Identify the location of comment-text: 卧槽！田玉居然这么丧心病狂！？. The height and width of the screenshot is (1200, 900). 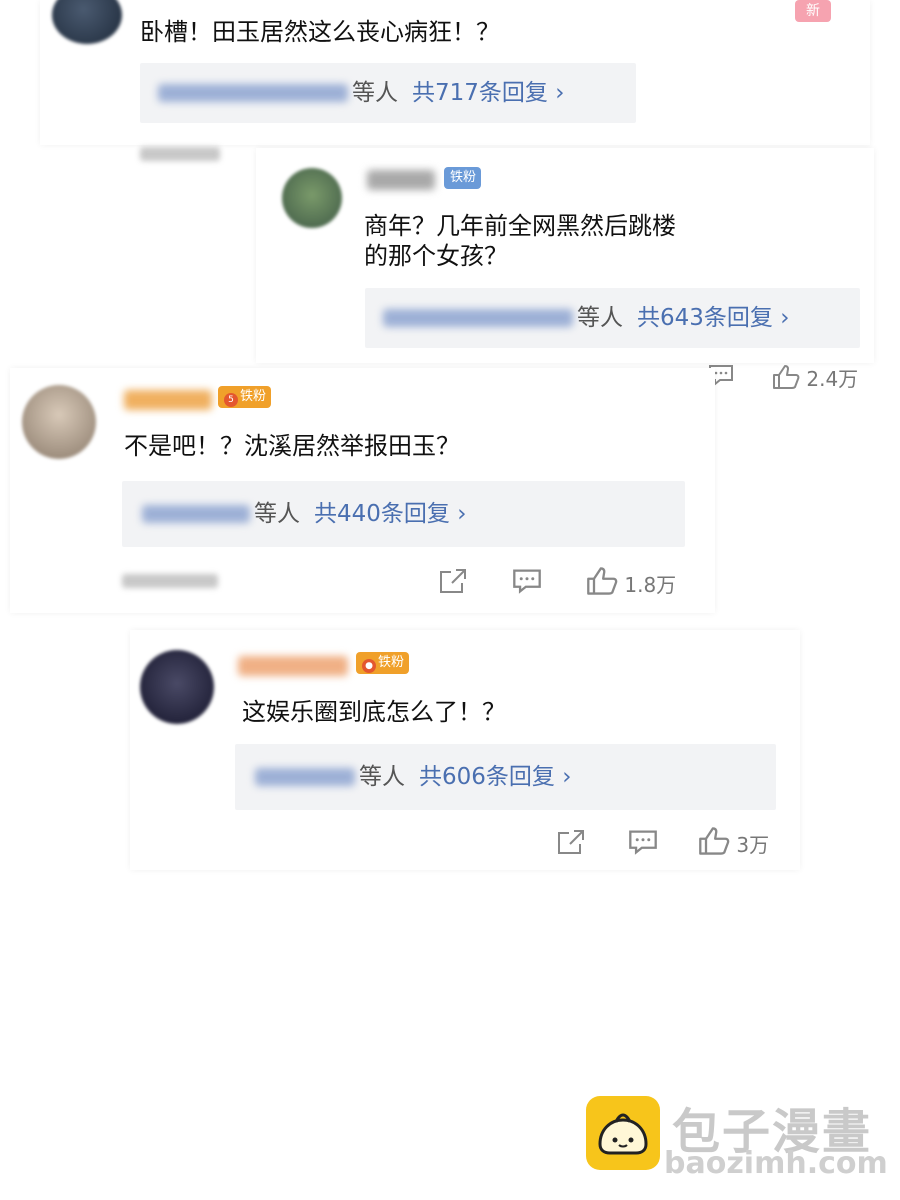
(320, 32).